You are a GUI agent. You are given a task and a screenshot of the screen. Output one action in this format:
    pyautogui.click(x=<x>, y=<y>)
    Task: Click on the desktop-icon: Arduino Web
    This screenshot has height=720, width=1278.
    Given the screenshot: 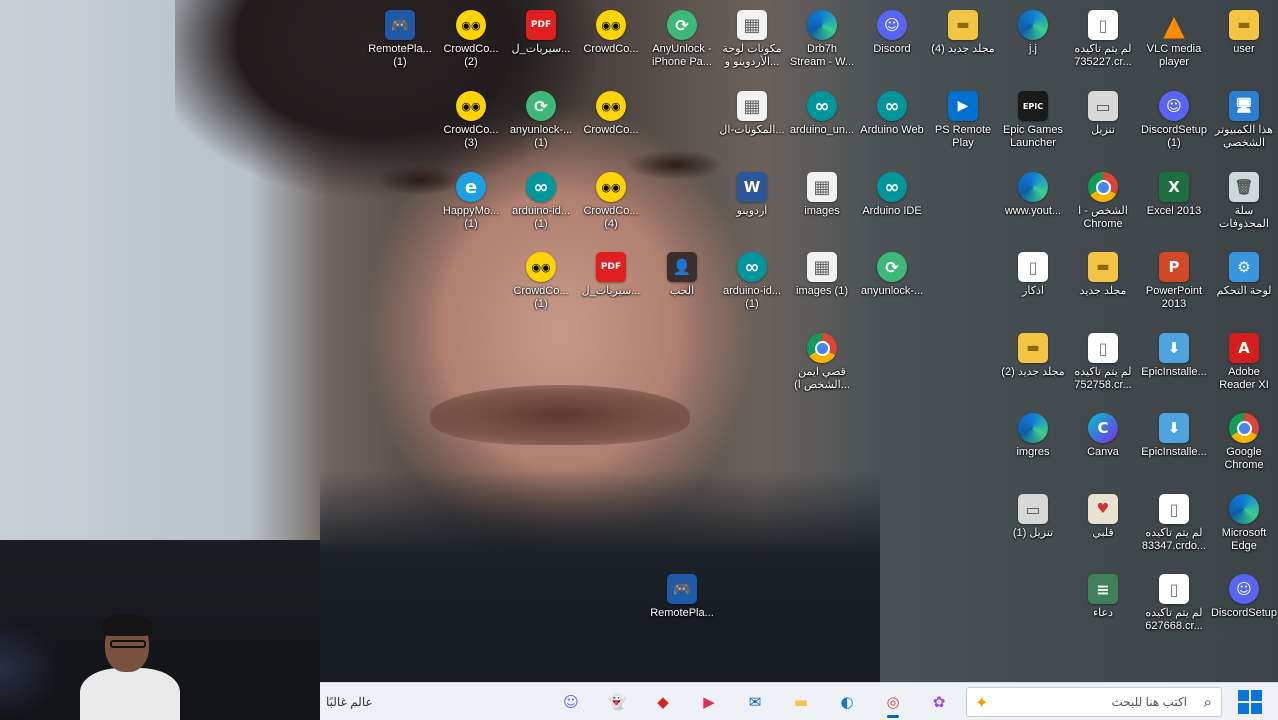 What is the action you would take?
    pyautogui.click(x=892, y=125)
    